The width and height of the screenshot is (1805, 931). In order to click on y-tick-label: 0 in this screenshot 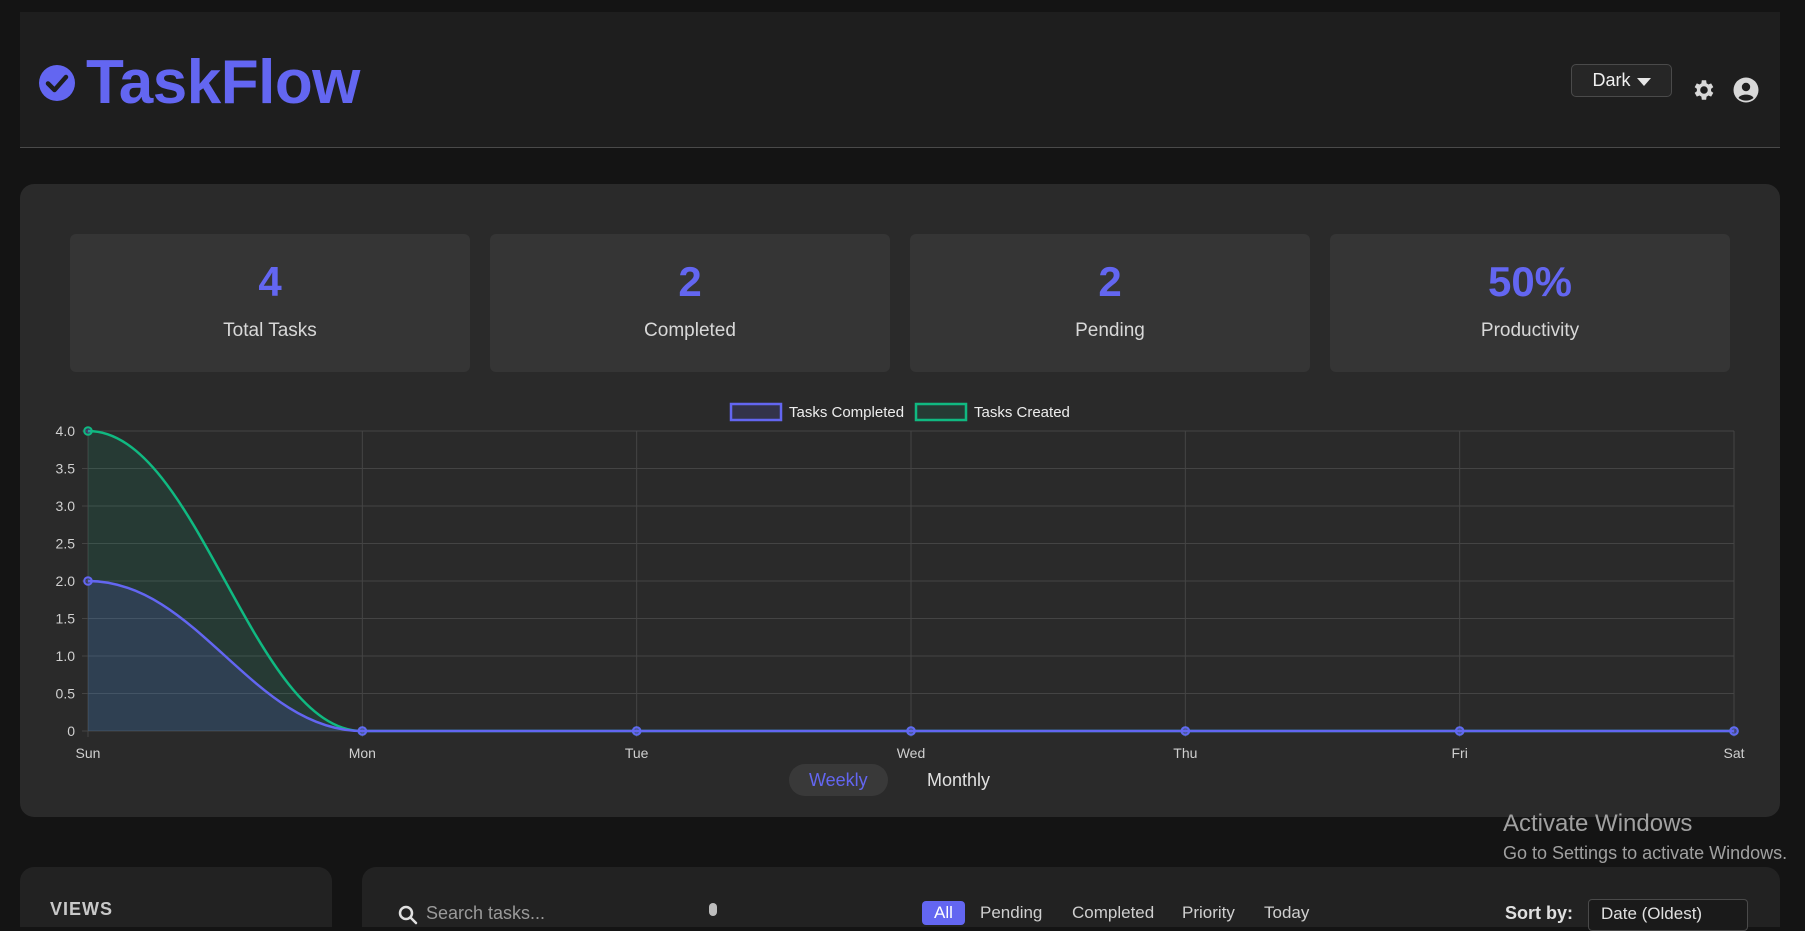, I will do `click(71, 731)`.